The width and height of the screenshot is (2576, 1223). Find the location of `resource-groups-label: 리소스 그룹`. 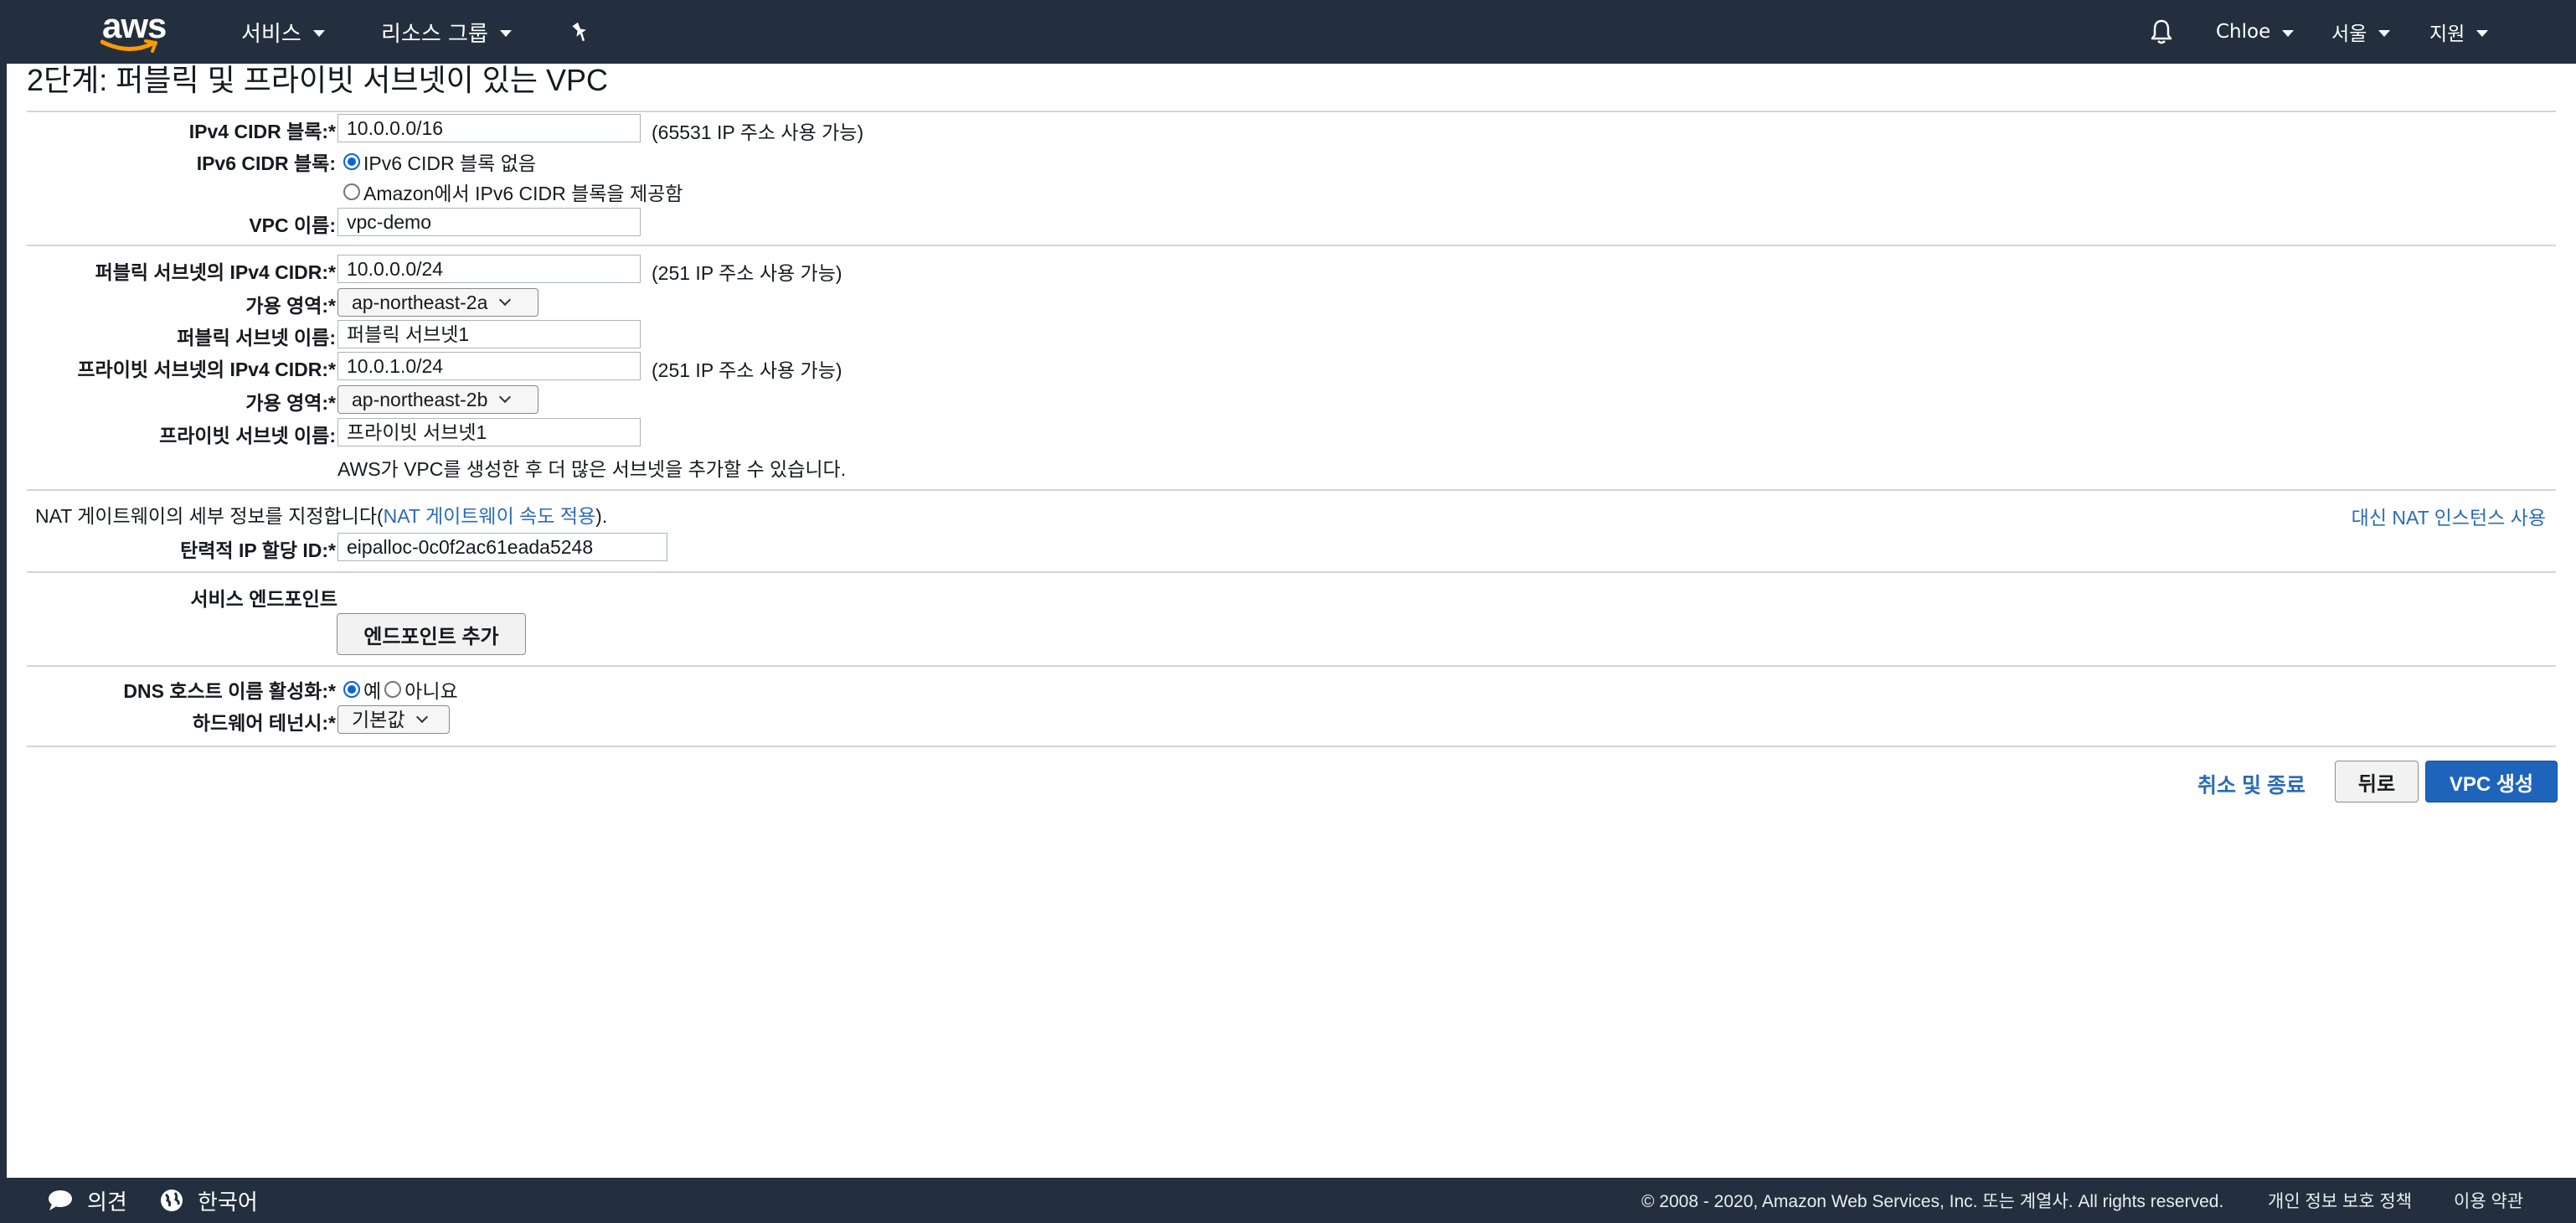

resource-groups-label: 리소스 그룹 is located at coordinates (434, 34).